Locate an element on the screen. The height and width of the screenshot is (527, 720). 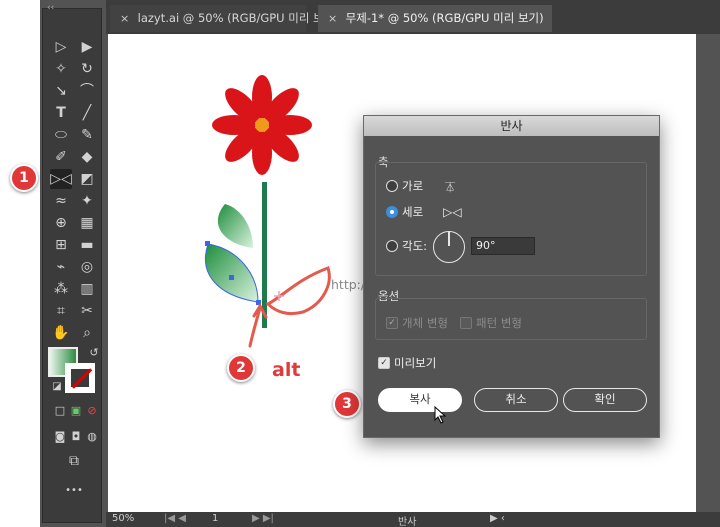
angle-radio is located at coordinates (392, 246).